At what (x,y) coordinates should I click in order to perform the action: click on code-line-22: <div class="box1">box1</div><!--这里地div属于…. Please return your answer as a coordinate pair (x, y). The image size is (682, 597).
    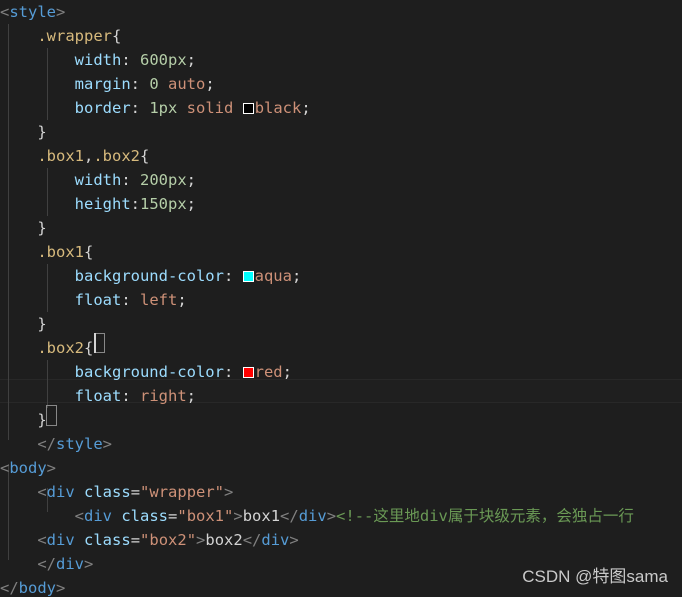
    Looking at the image, I should click on (317, 516).